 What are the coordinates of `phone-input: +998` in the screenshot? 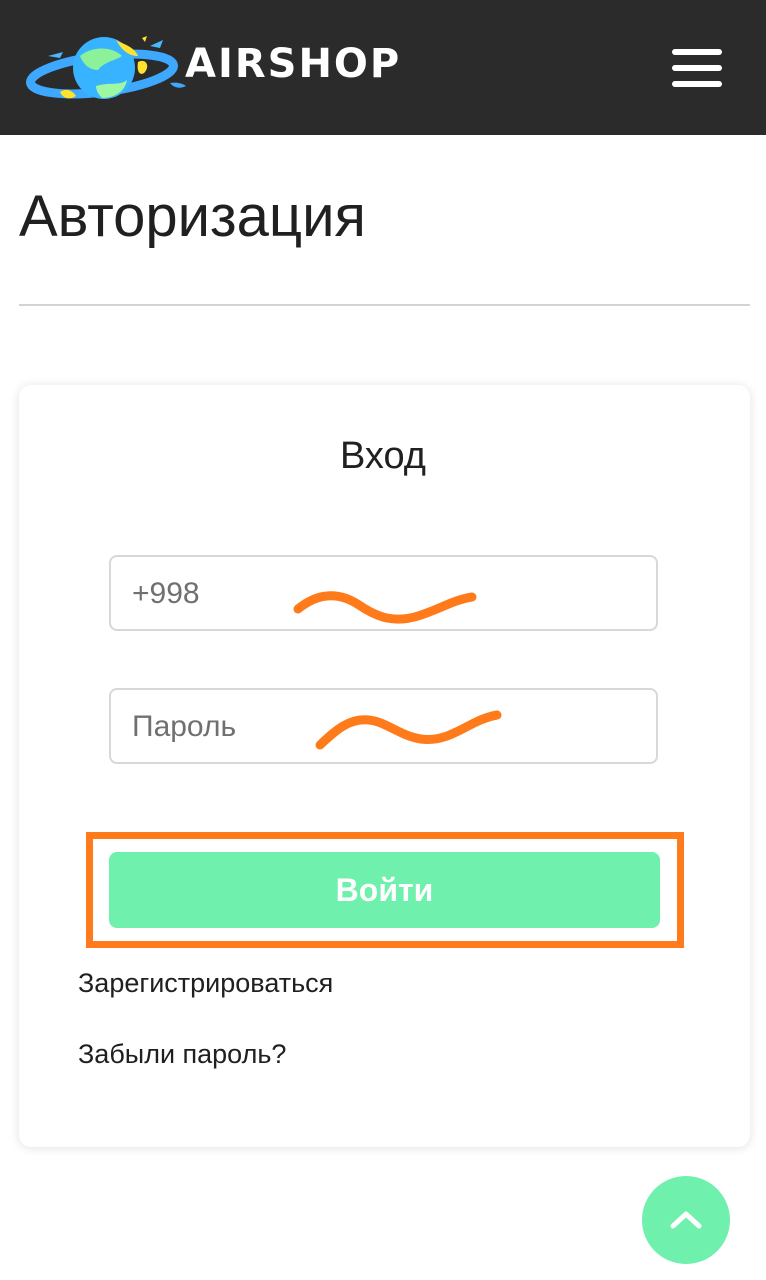 It's located at (383, 593).